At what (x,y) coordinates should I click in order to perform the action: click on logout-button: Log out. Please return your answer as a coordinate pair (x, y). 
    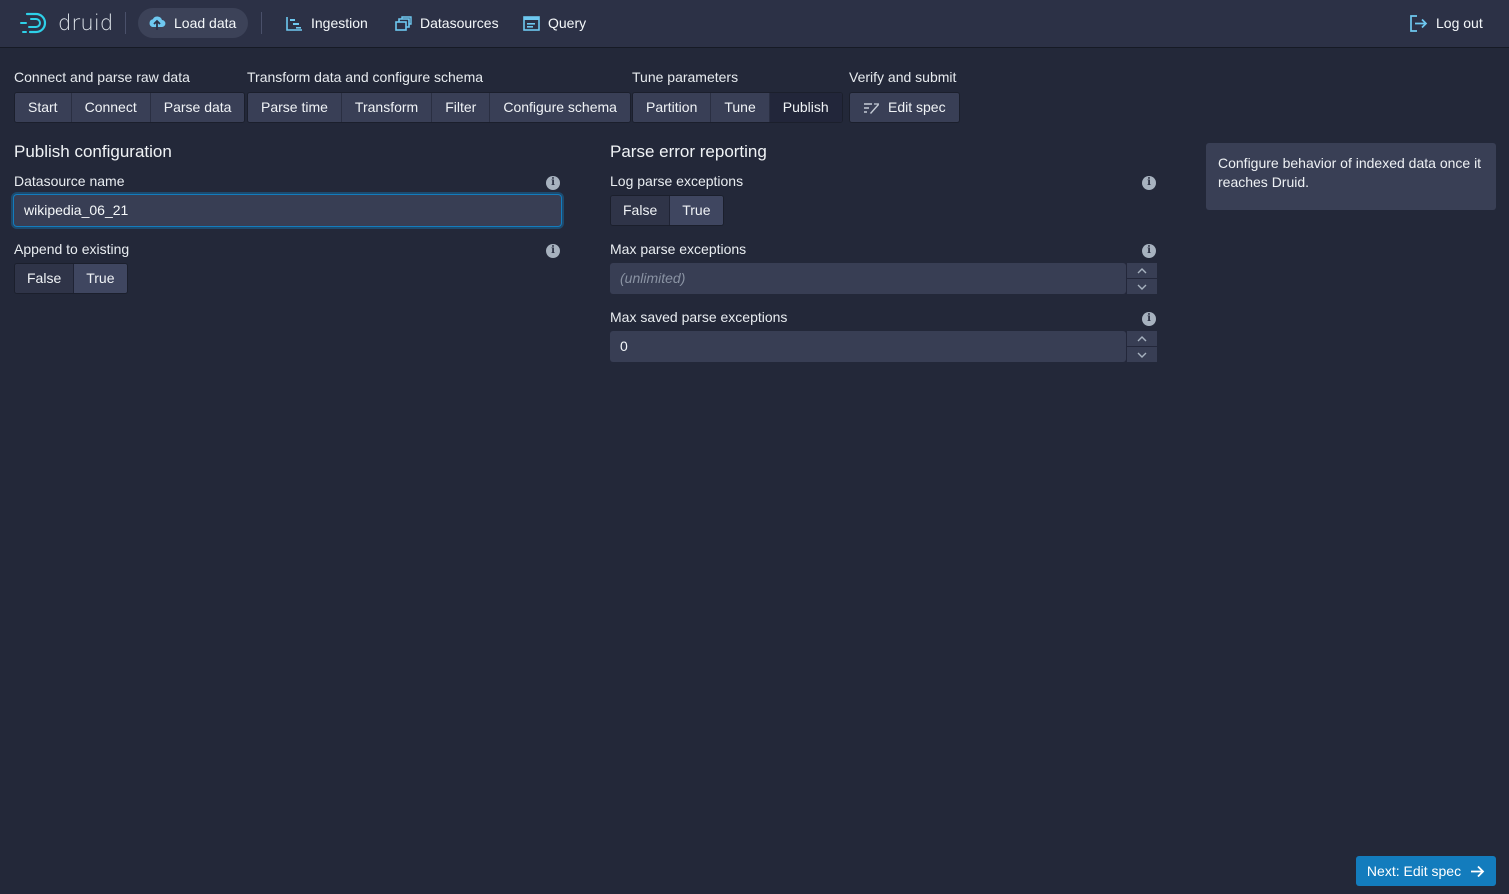
    Looking at the image, I should click on (1447, 23).